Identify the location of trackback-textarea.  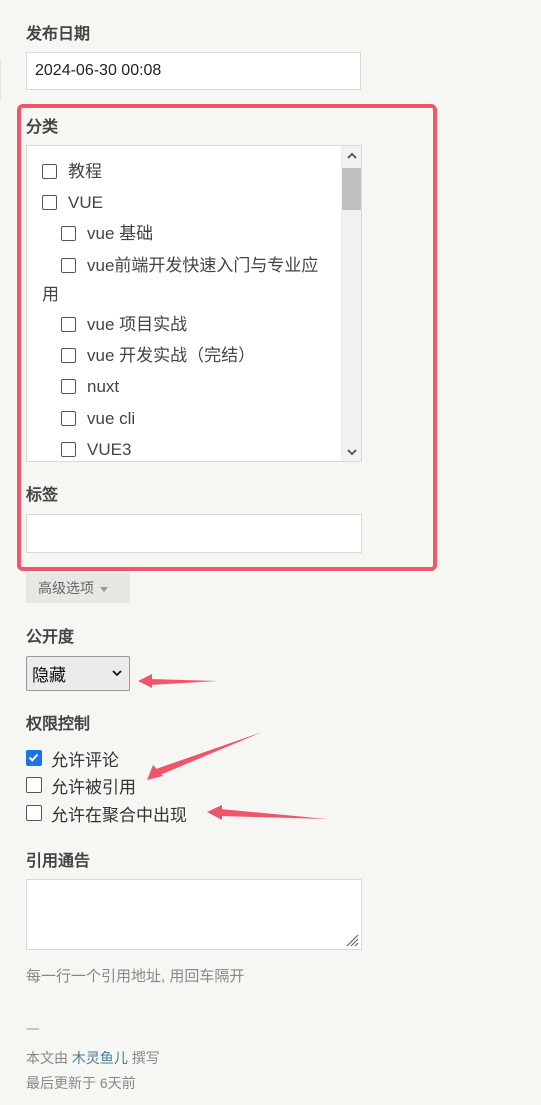
(194, 914).